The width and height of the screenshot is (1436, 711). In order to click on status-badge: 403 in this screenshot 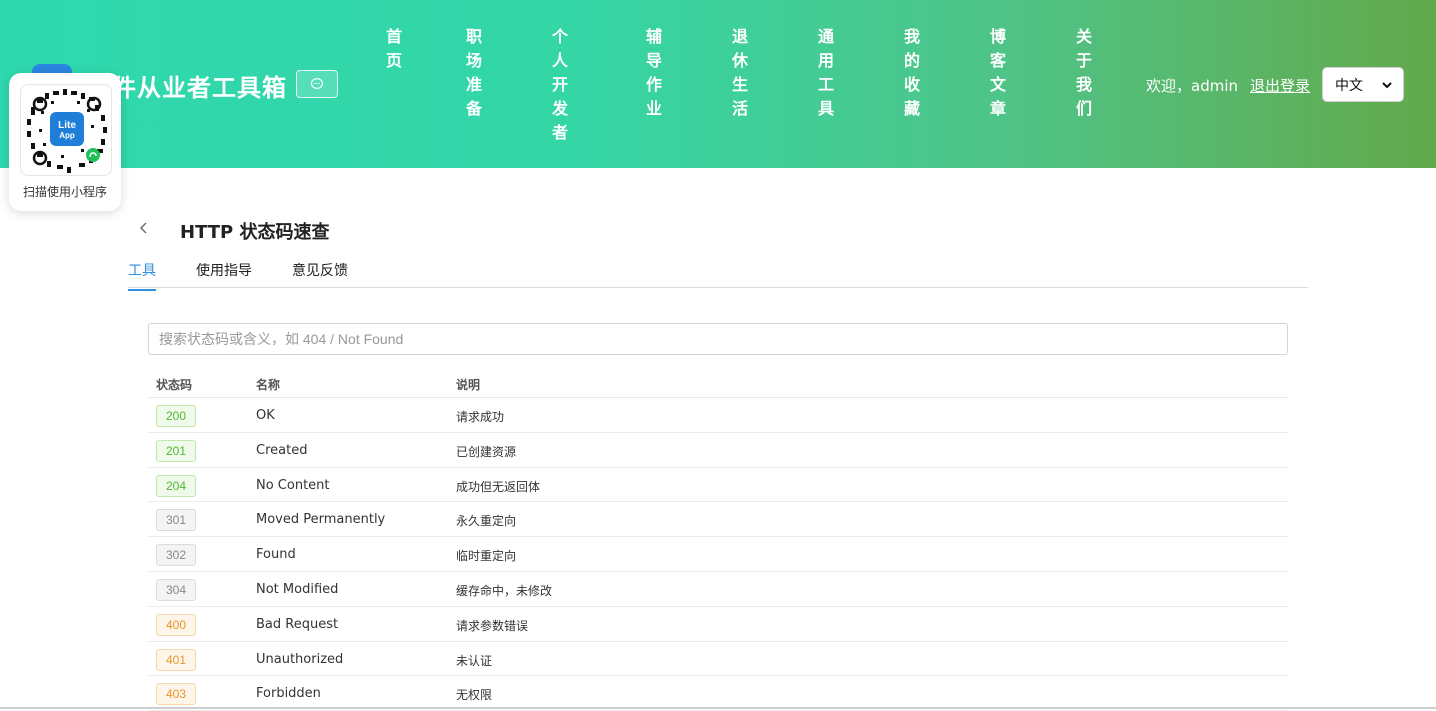, I will do `click(176, 694)`.